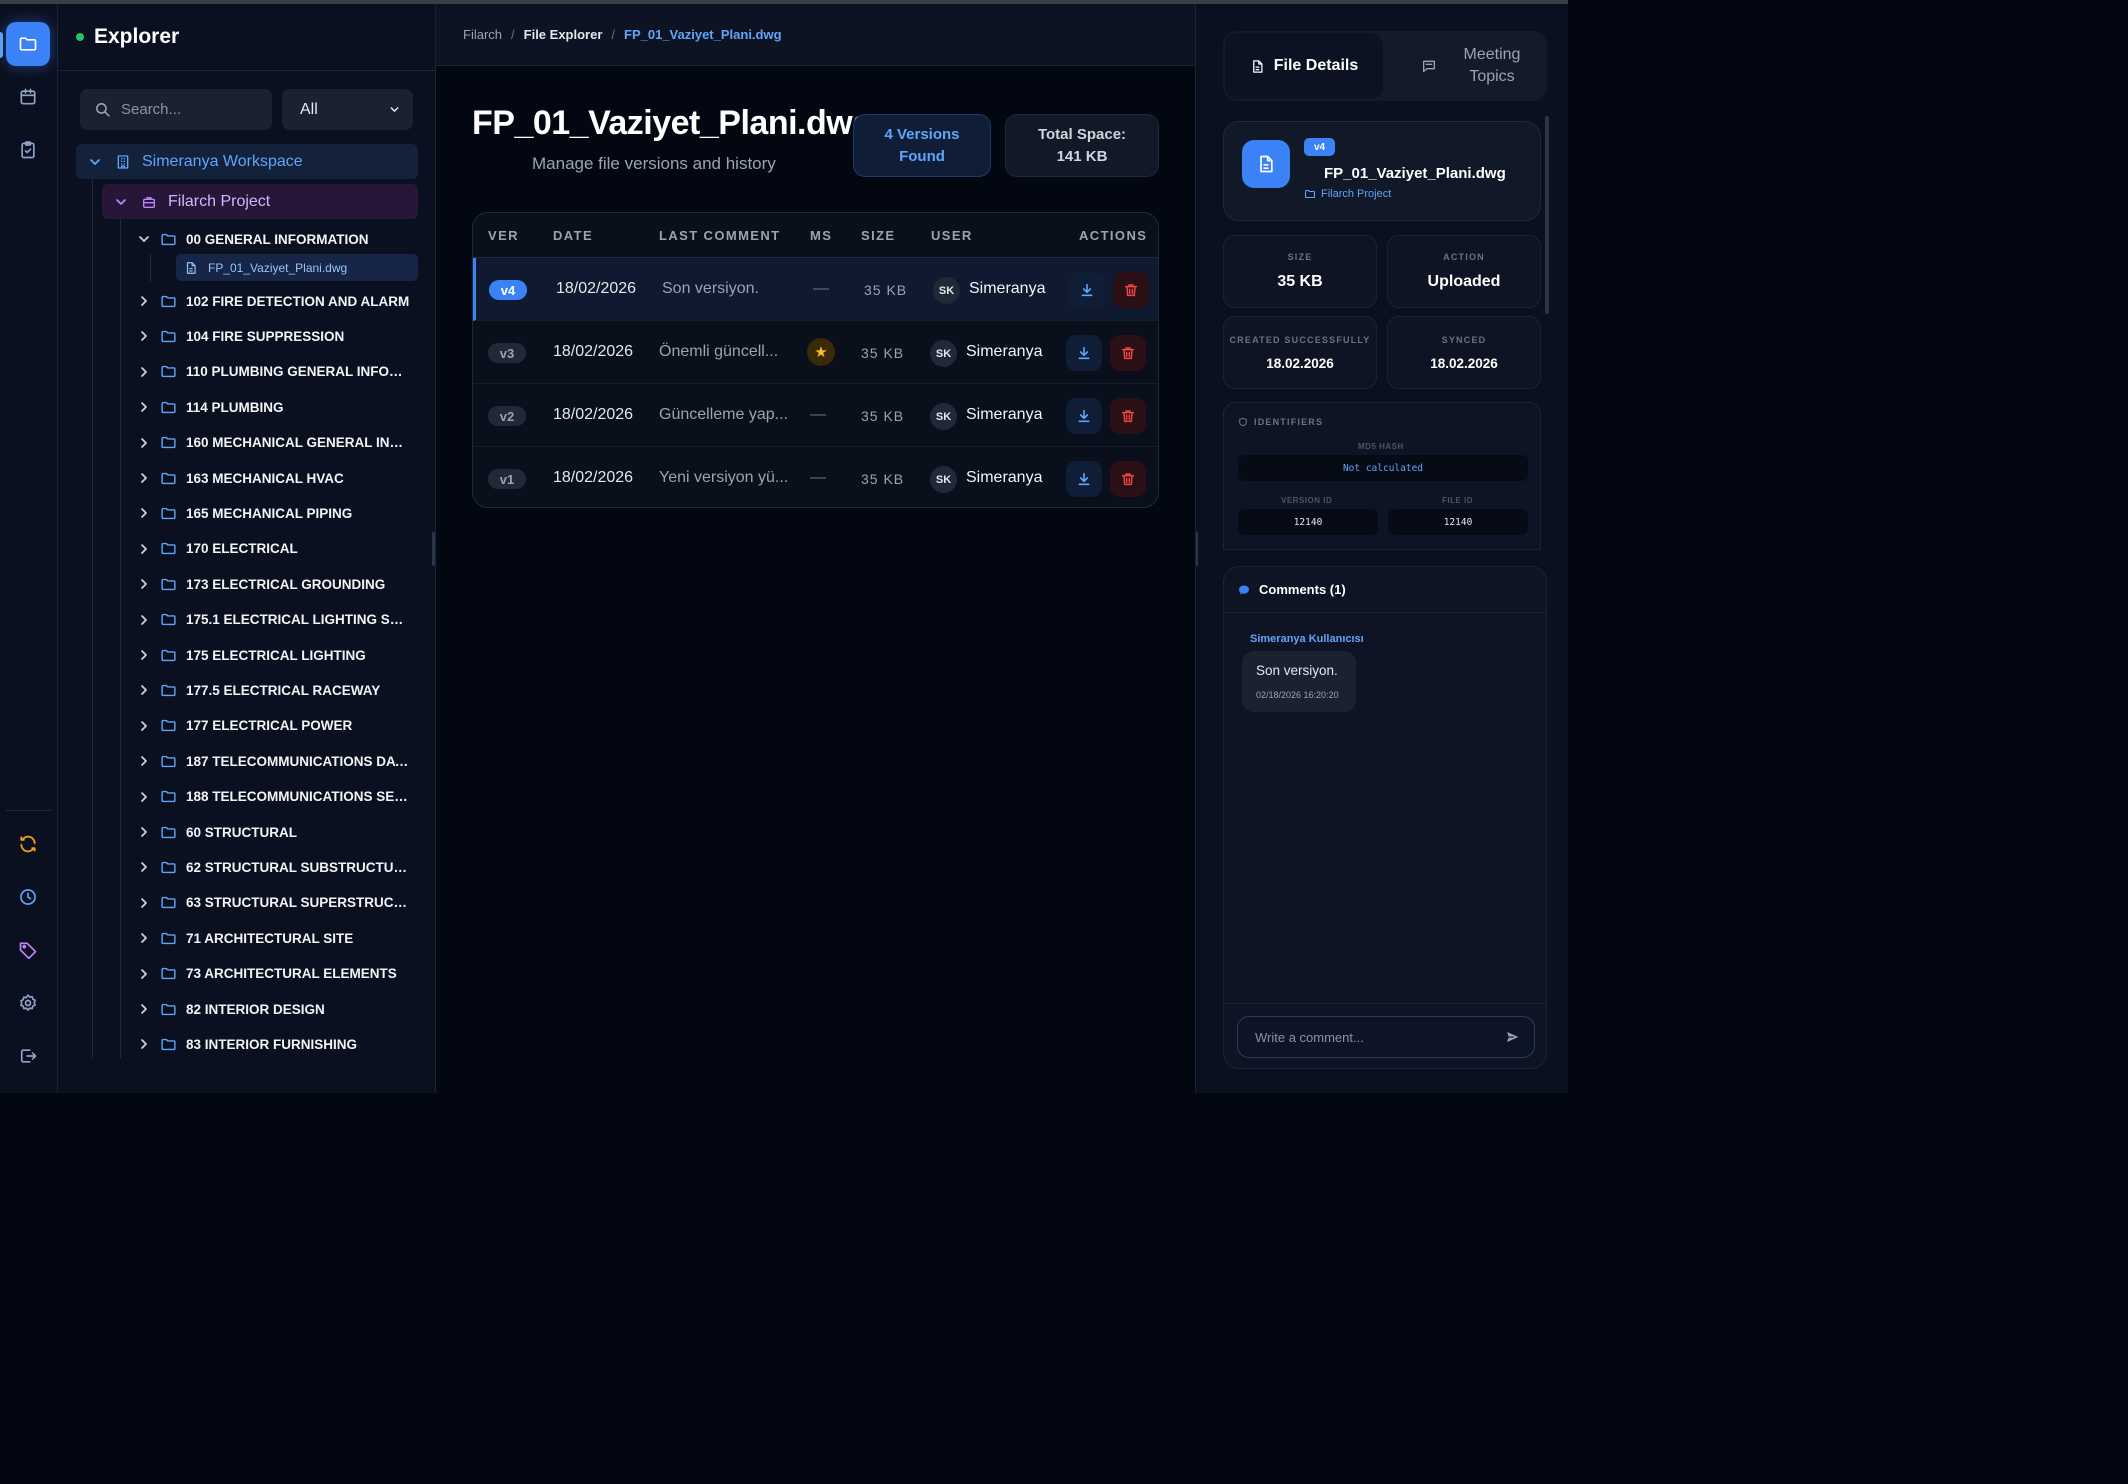 The width and height of the screenshot is (2128, 1484). What do you see at coordinates (276, 1044) in the screenshot?
I see `tree-folder: 83 INTERIOR FURNISHING` at bounding box center [276, 1044].